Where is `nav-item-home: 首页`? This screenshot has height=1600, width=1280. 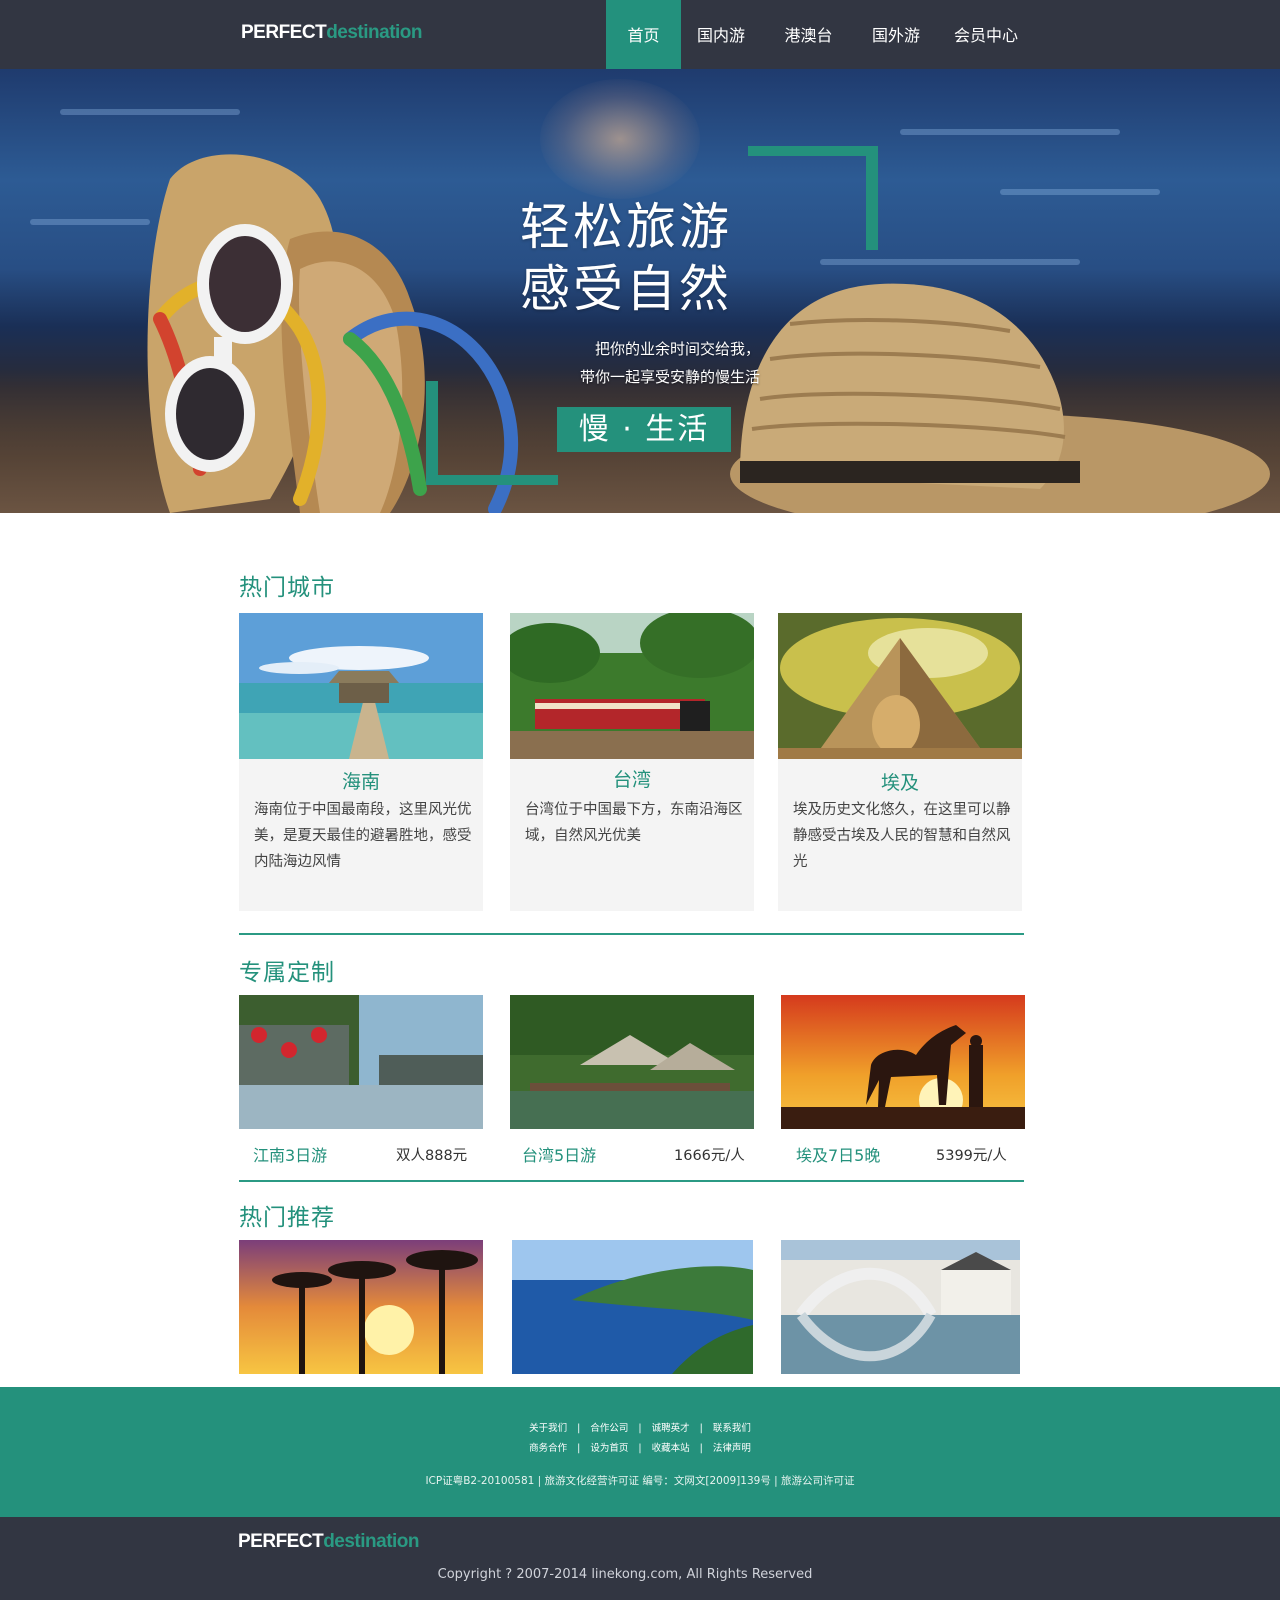
nav-item-home: 首页 is located at coordinates (643, 34).